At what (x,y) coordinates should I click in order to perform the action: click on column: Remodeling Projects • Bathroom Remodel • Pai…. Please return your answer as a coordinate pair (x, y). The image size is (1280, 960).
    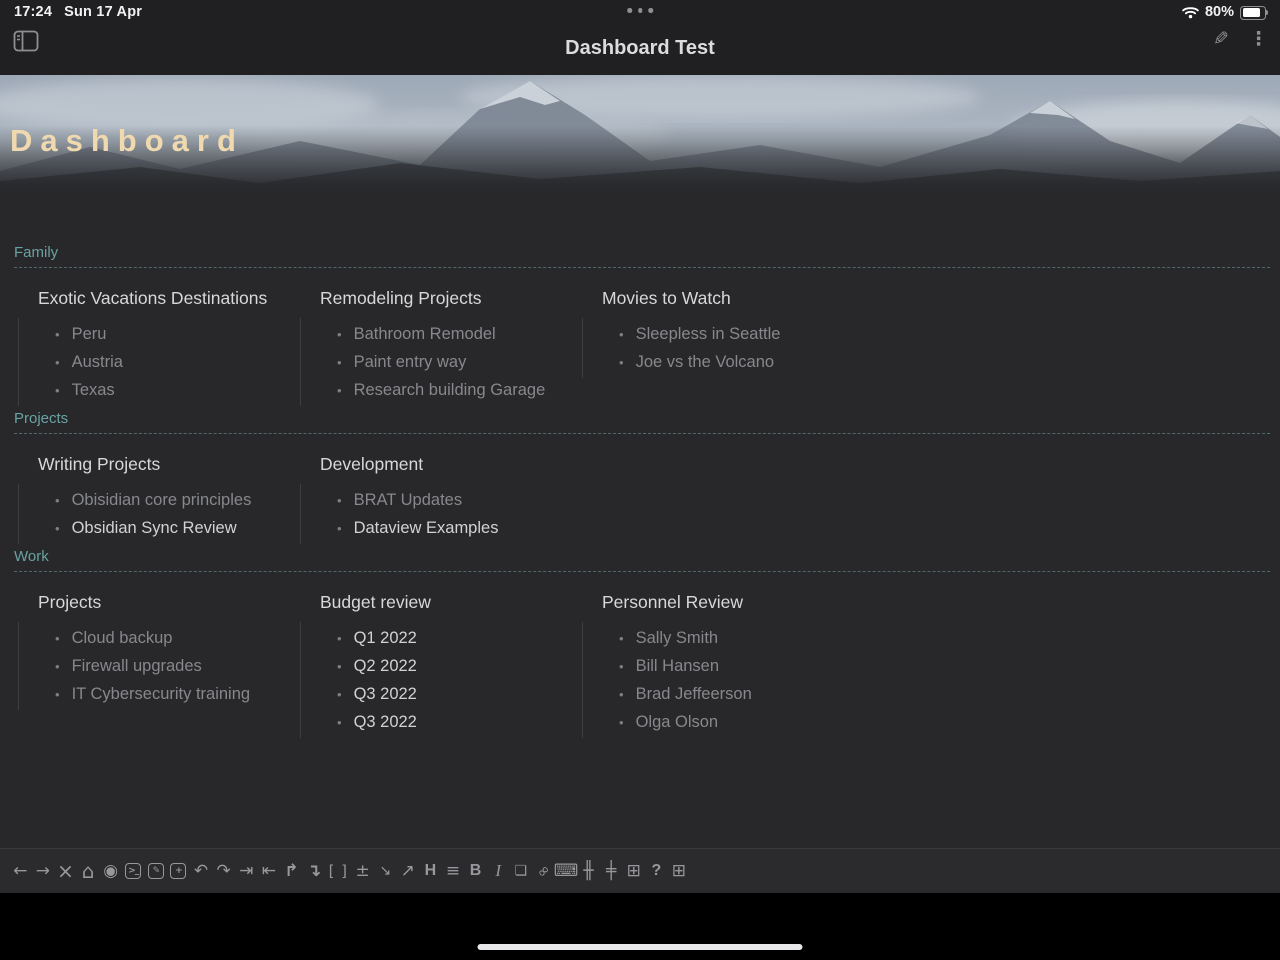
    Looking at the image, I should click on (441, 347).